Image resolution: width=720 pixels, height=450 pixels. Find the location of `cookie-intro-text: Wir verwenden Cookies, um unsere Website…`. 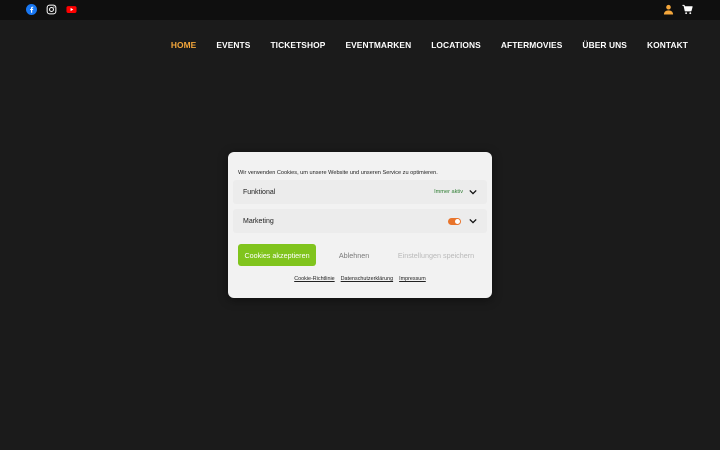

cookie-intro-text: Wir verwenden Cookies, um unsere Website… is located at coordinates (338, 173).